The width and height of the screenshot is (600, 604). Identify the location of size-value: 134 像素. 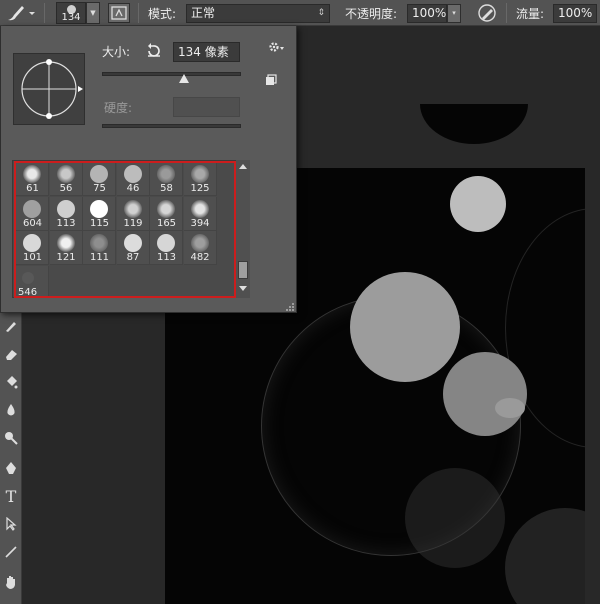
(203, 52).